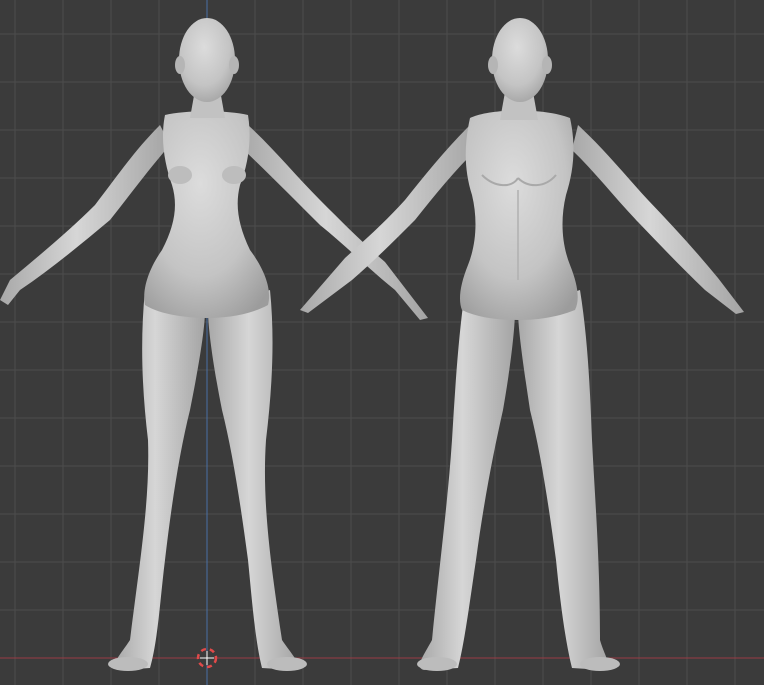 The width and height of the screenshot is (764, 685). What do you see at coordinates (493, 65) in the screenshot?
I see `male-ear-left` at bounding box center [493, 65].